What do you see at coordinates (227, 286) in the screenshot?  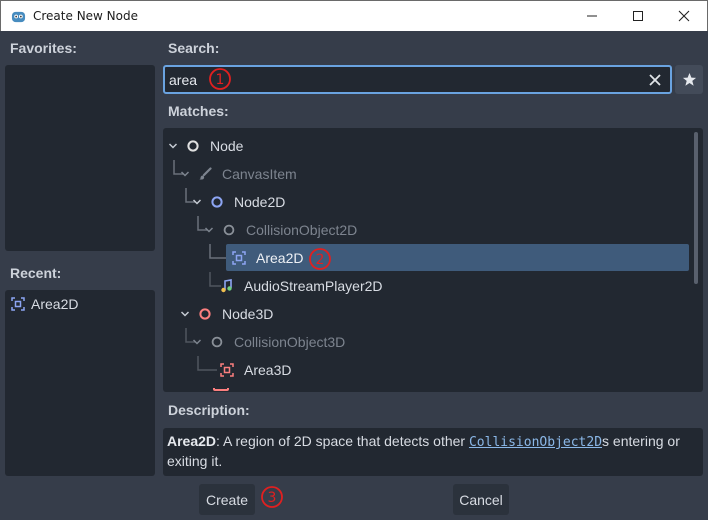 I see `audio-note-icon` at bounding box center [227, 286].